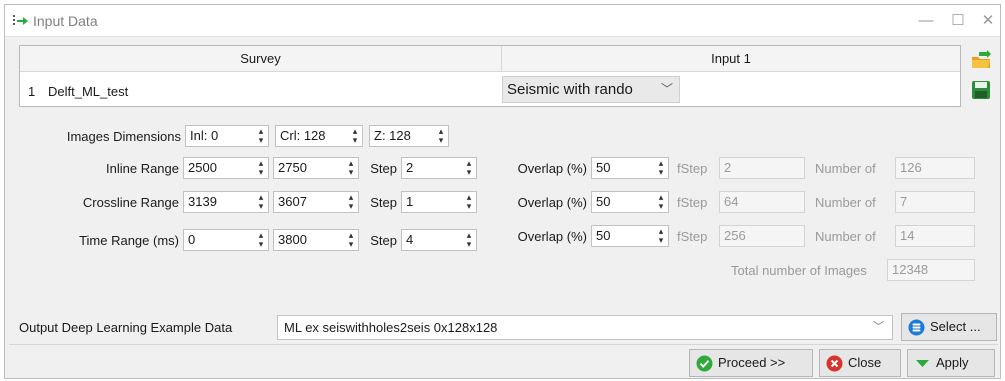  Describe the element at coordinates (303, 135) in the screenshot. I see `crl-dimension-value: Crl: 128` at that location.